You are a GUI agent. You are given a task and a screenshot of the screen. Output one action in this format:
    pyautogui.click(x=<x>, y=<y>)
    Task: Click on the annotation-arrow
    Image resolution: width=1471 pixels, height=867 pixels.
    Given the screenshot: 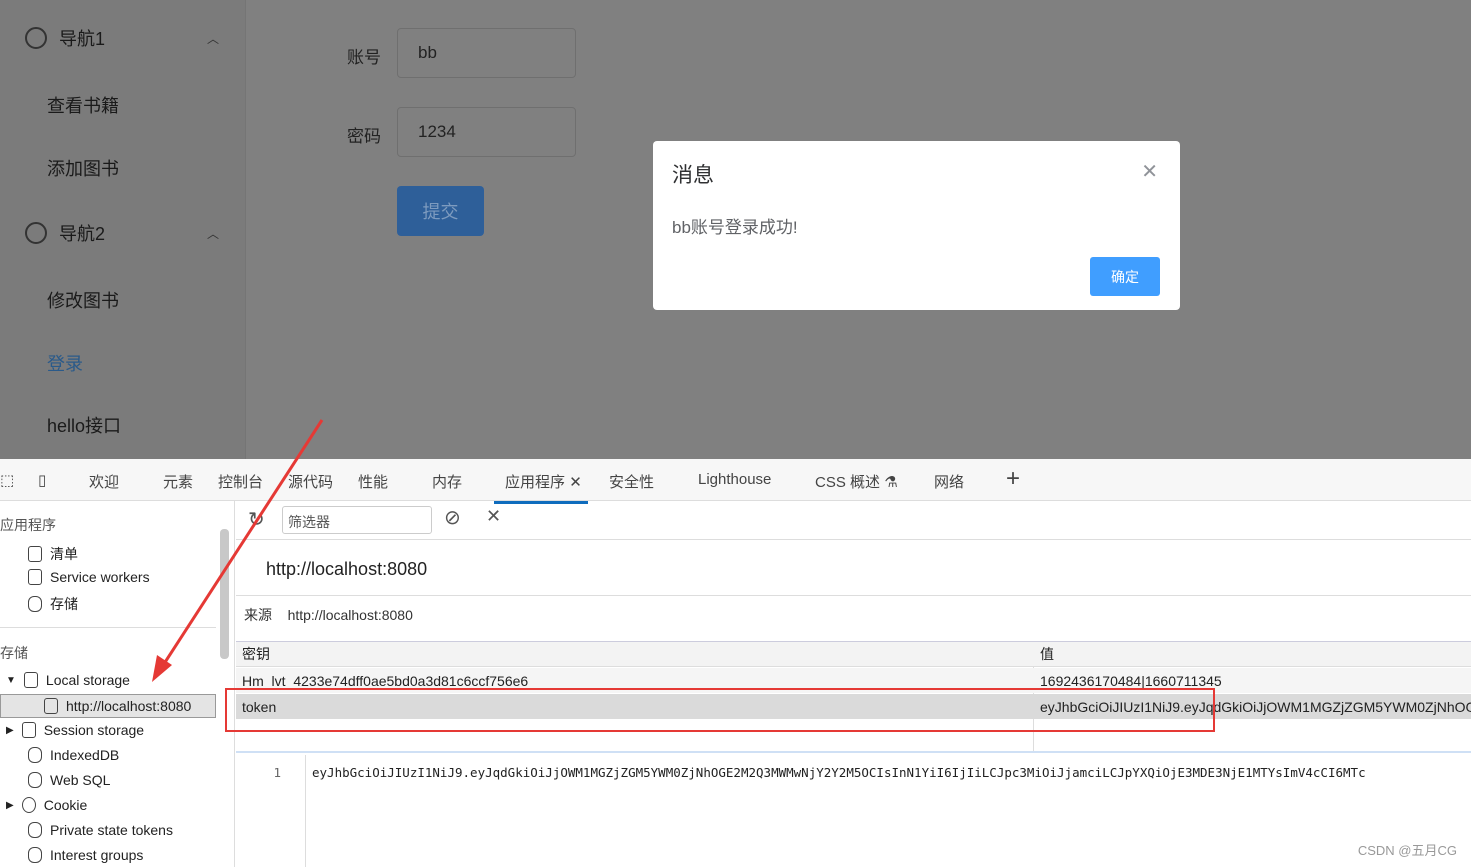 What is the action you would take?
    pyautogui.click(x=238, y=550)
    